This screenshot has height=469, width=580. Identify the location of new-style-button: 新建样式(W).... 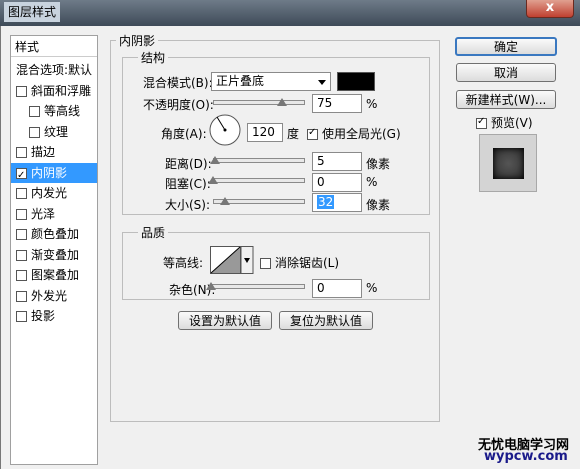
(506, 99).